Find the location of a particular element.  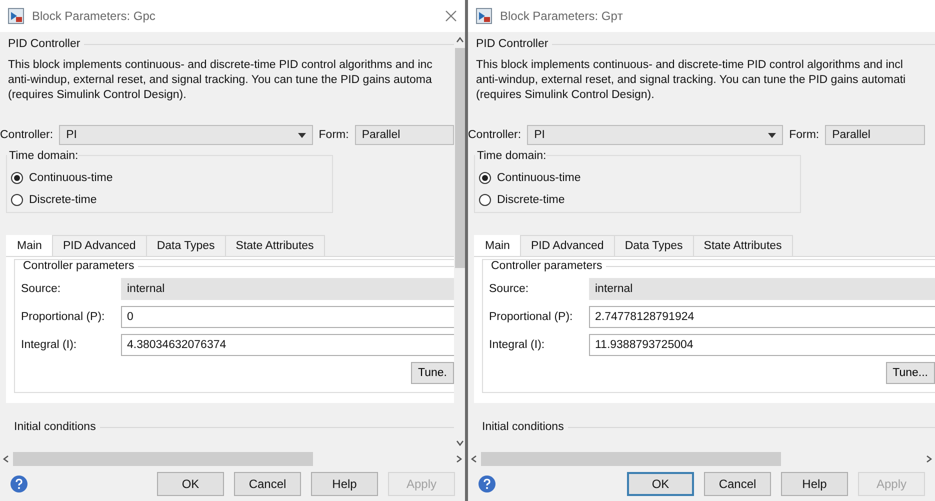

close-icon is located at coordinates (451, 16).